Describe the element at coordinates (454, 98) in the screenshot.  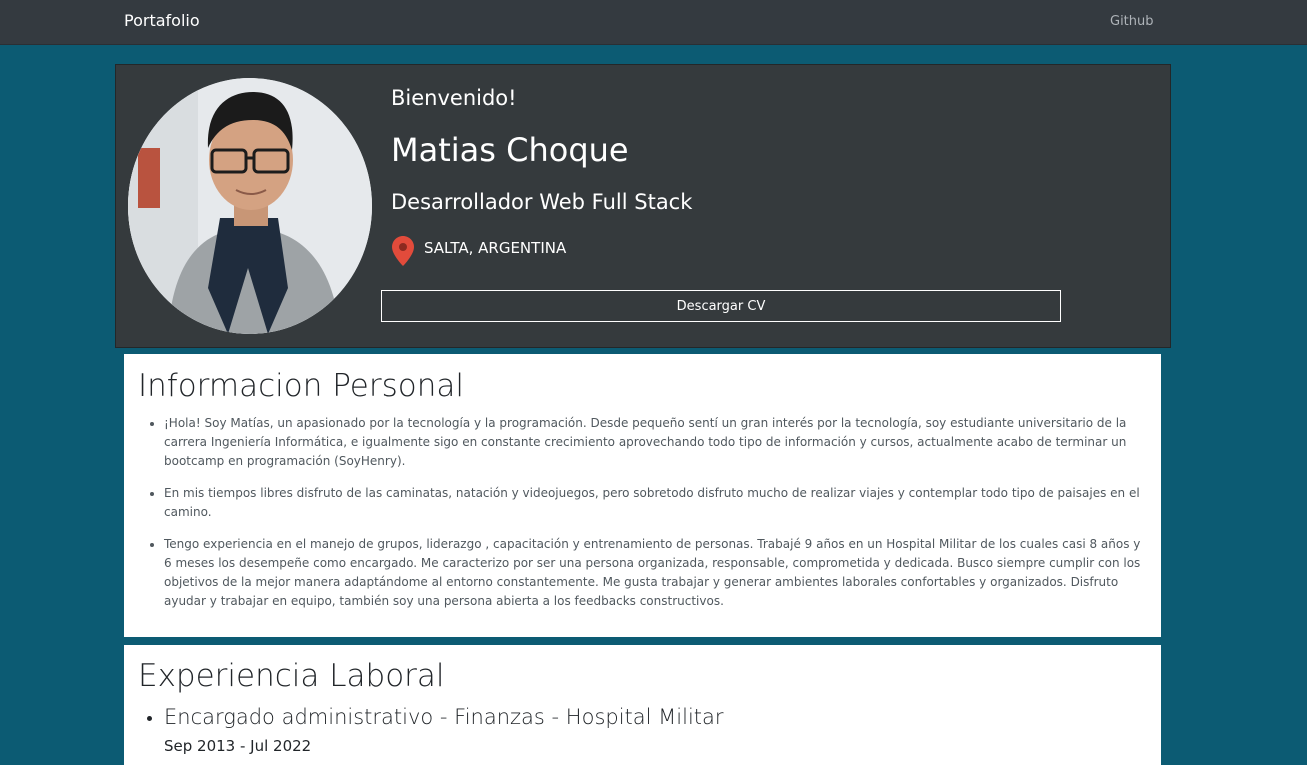
I see `welcome-text: Bienvenido!` at that location.